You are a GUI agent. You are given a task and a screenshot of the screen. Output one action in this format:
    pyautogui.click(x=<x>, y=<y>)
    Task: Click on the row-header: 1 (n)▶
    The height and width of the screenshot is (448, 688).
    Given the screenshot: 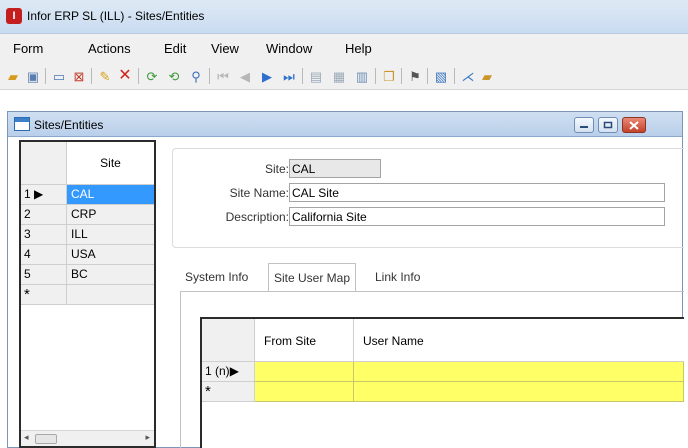 What is the action you would take?
    pyautogui.click(x=228, y=372)
    